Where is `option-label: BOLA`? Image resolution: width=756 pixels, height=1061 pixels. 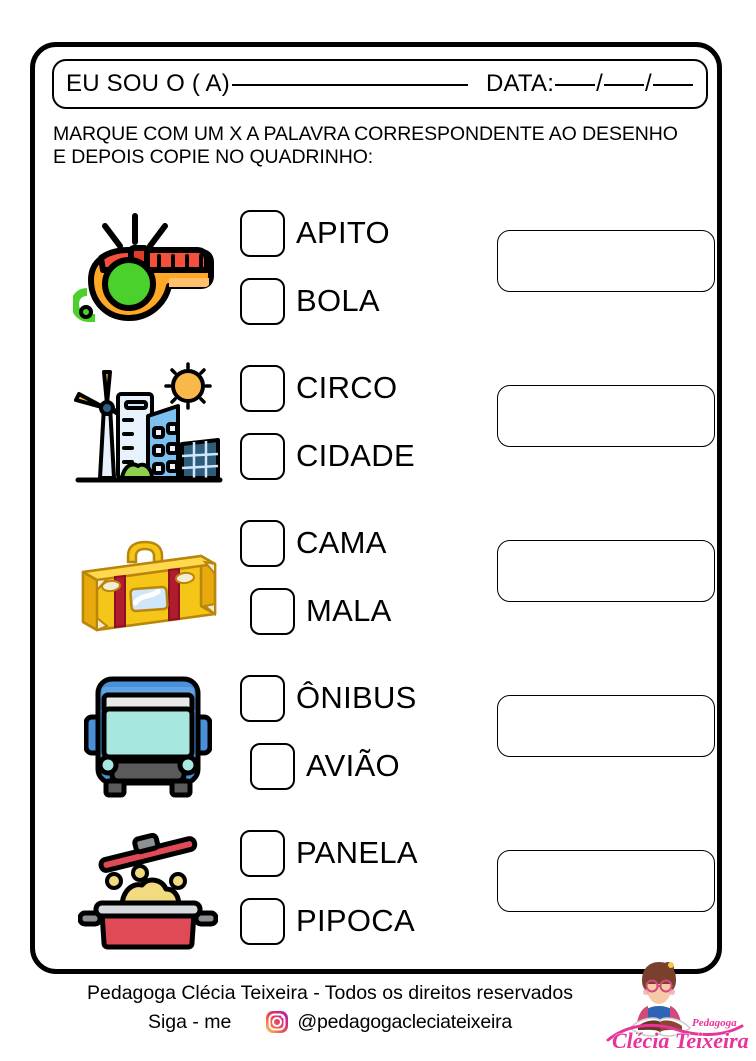
option-label: BOLA is located at coordinates (338, 300).